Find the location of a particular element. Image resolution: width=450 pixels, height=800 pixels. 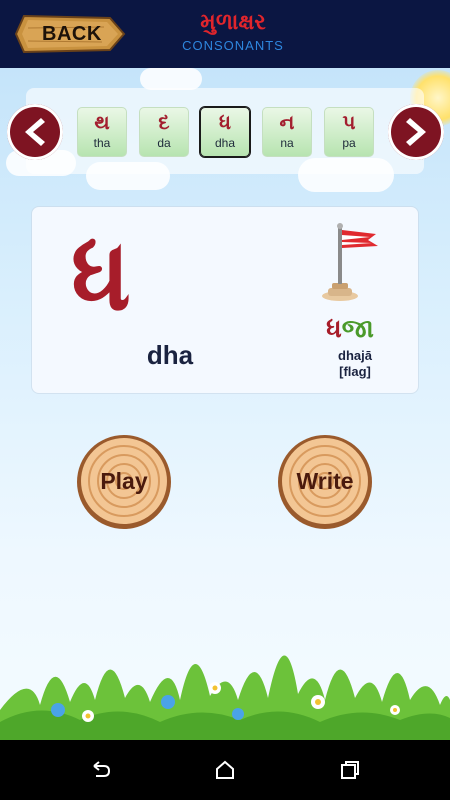

page-title: મુળાક્ષર is located at coordinates (233, 21).